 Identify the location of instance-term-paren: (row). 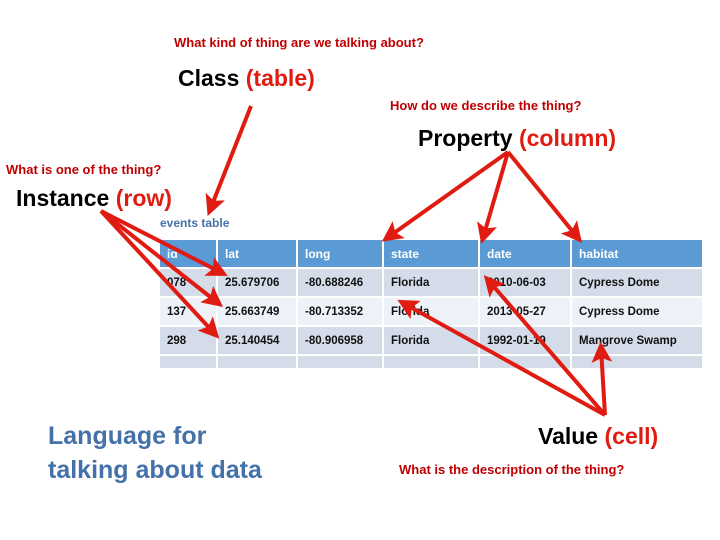
(143, 198).